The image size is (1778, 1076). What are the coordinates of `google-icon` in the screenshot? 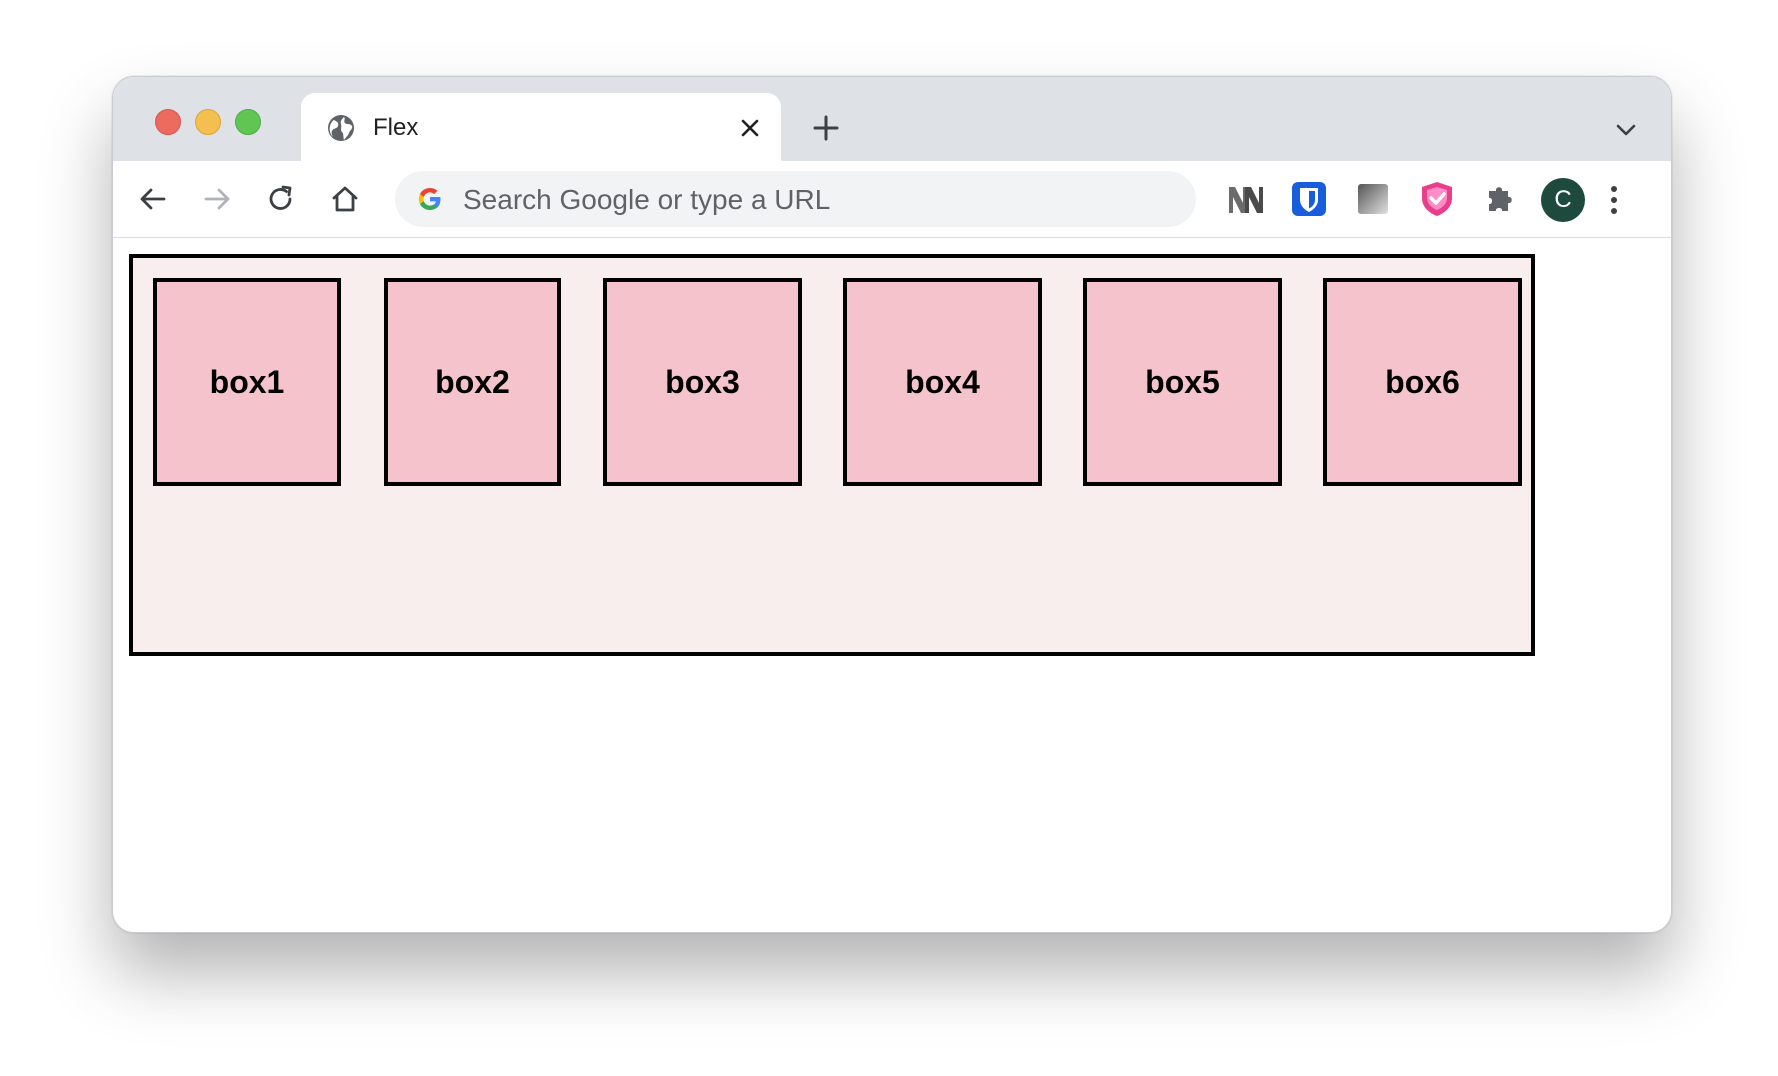 It's located at (429, 199).